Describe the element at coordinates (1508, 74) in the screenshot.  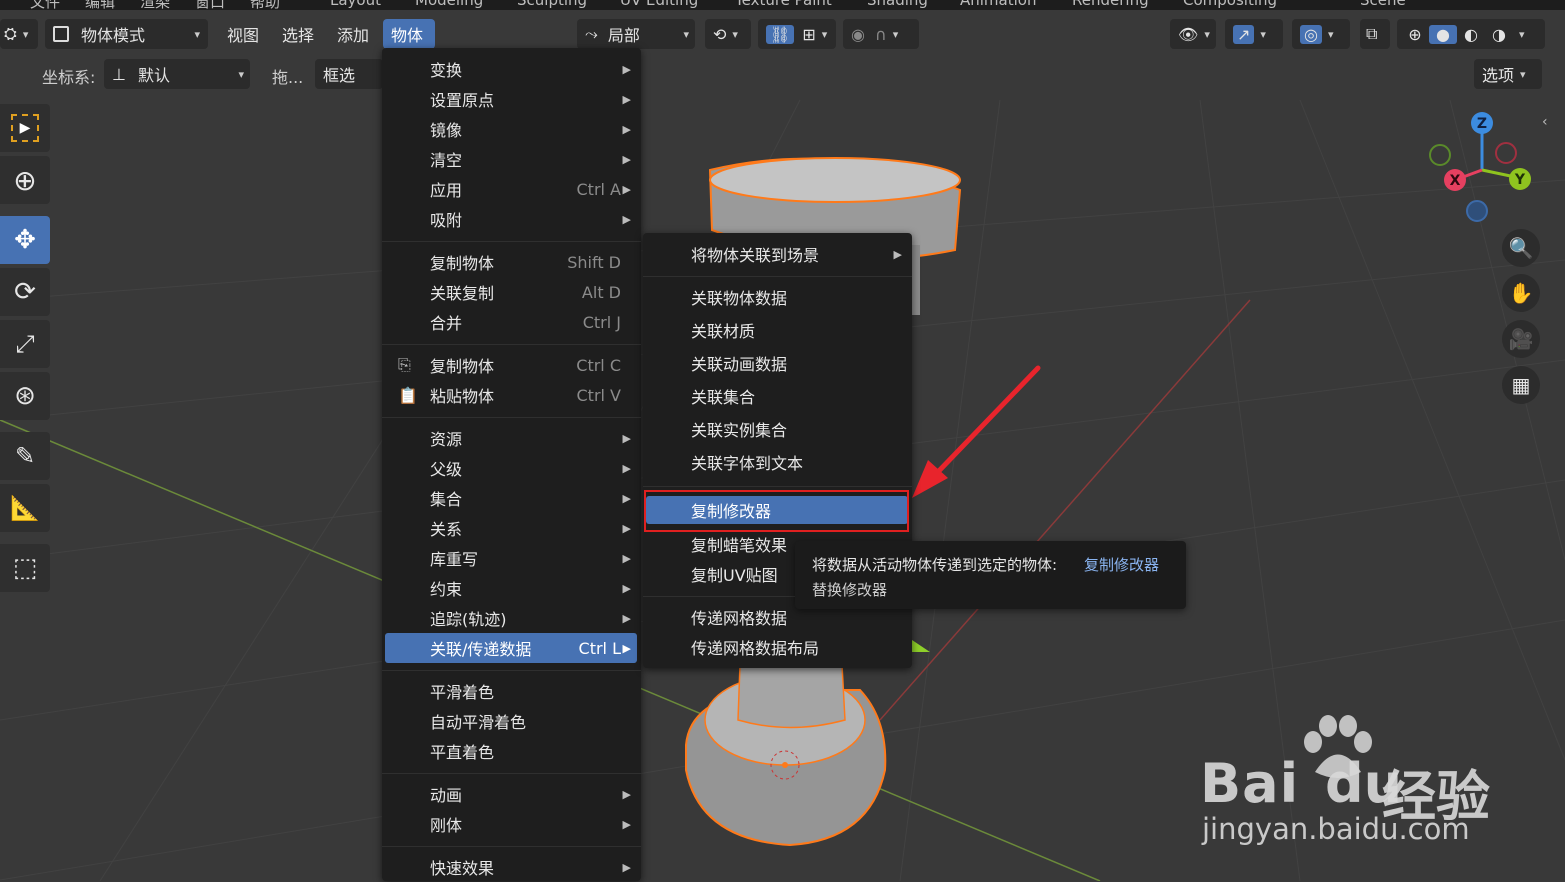
I see `options-dropdown: 选项 ▾` at that location.